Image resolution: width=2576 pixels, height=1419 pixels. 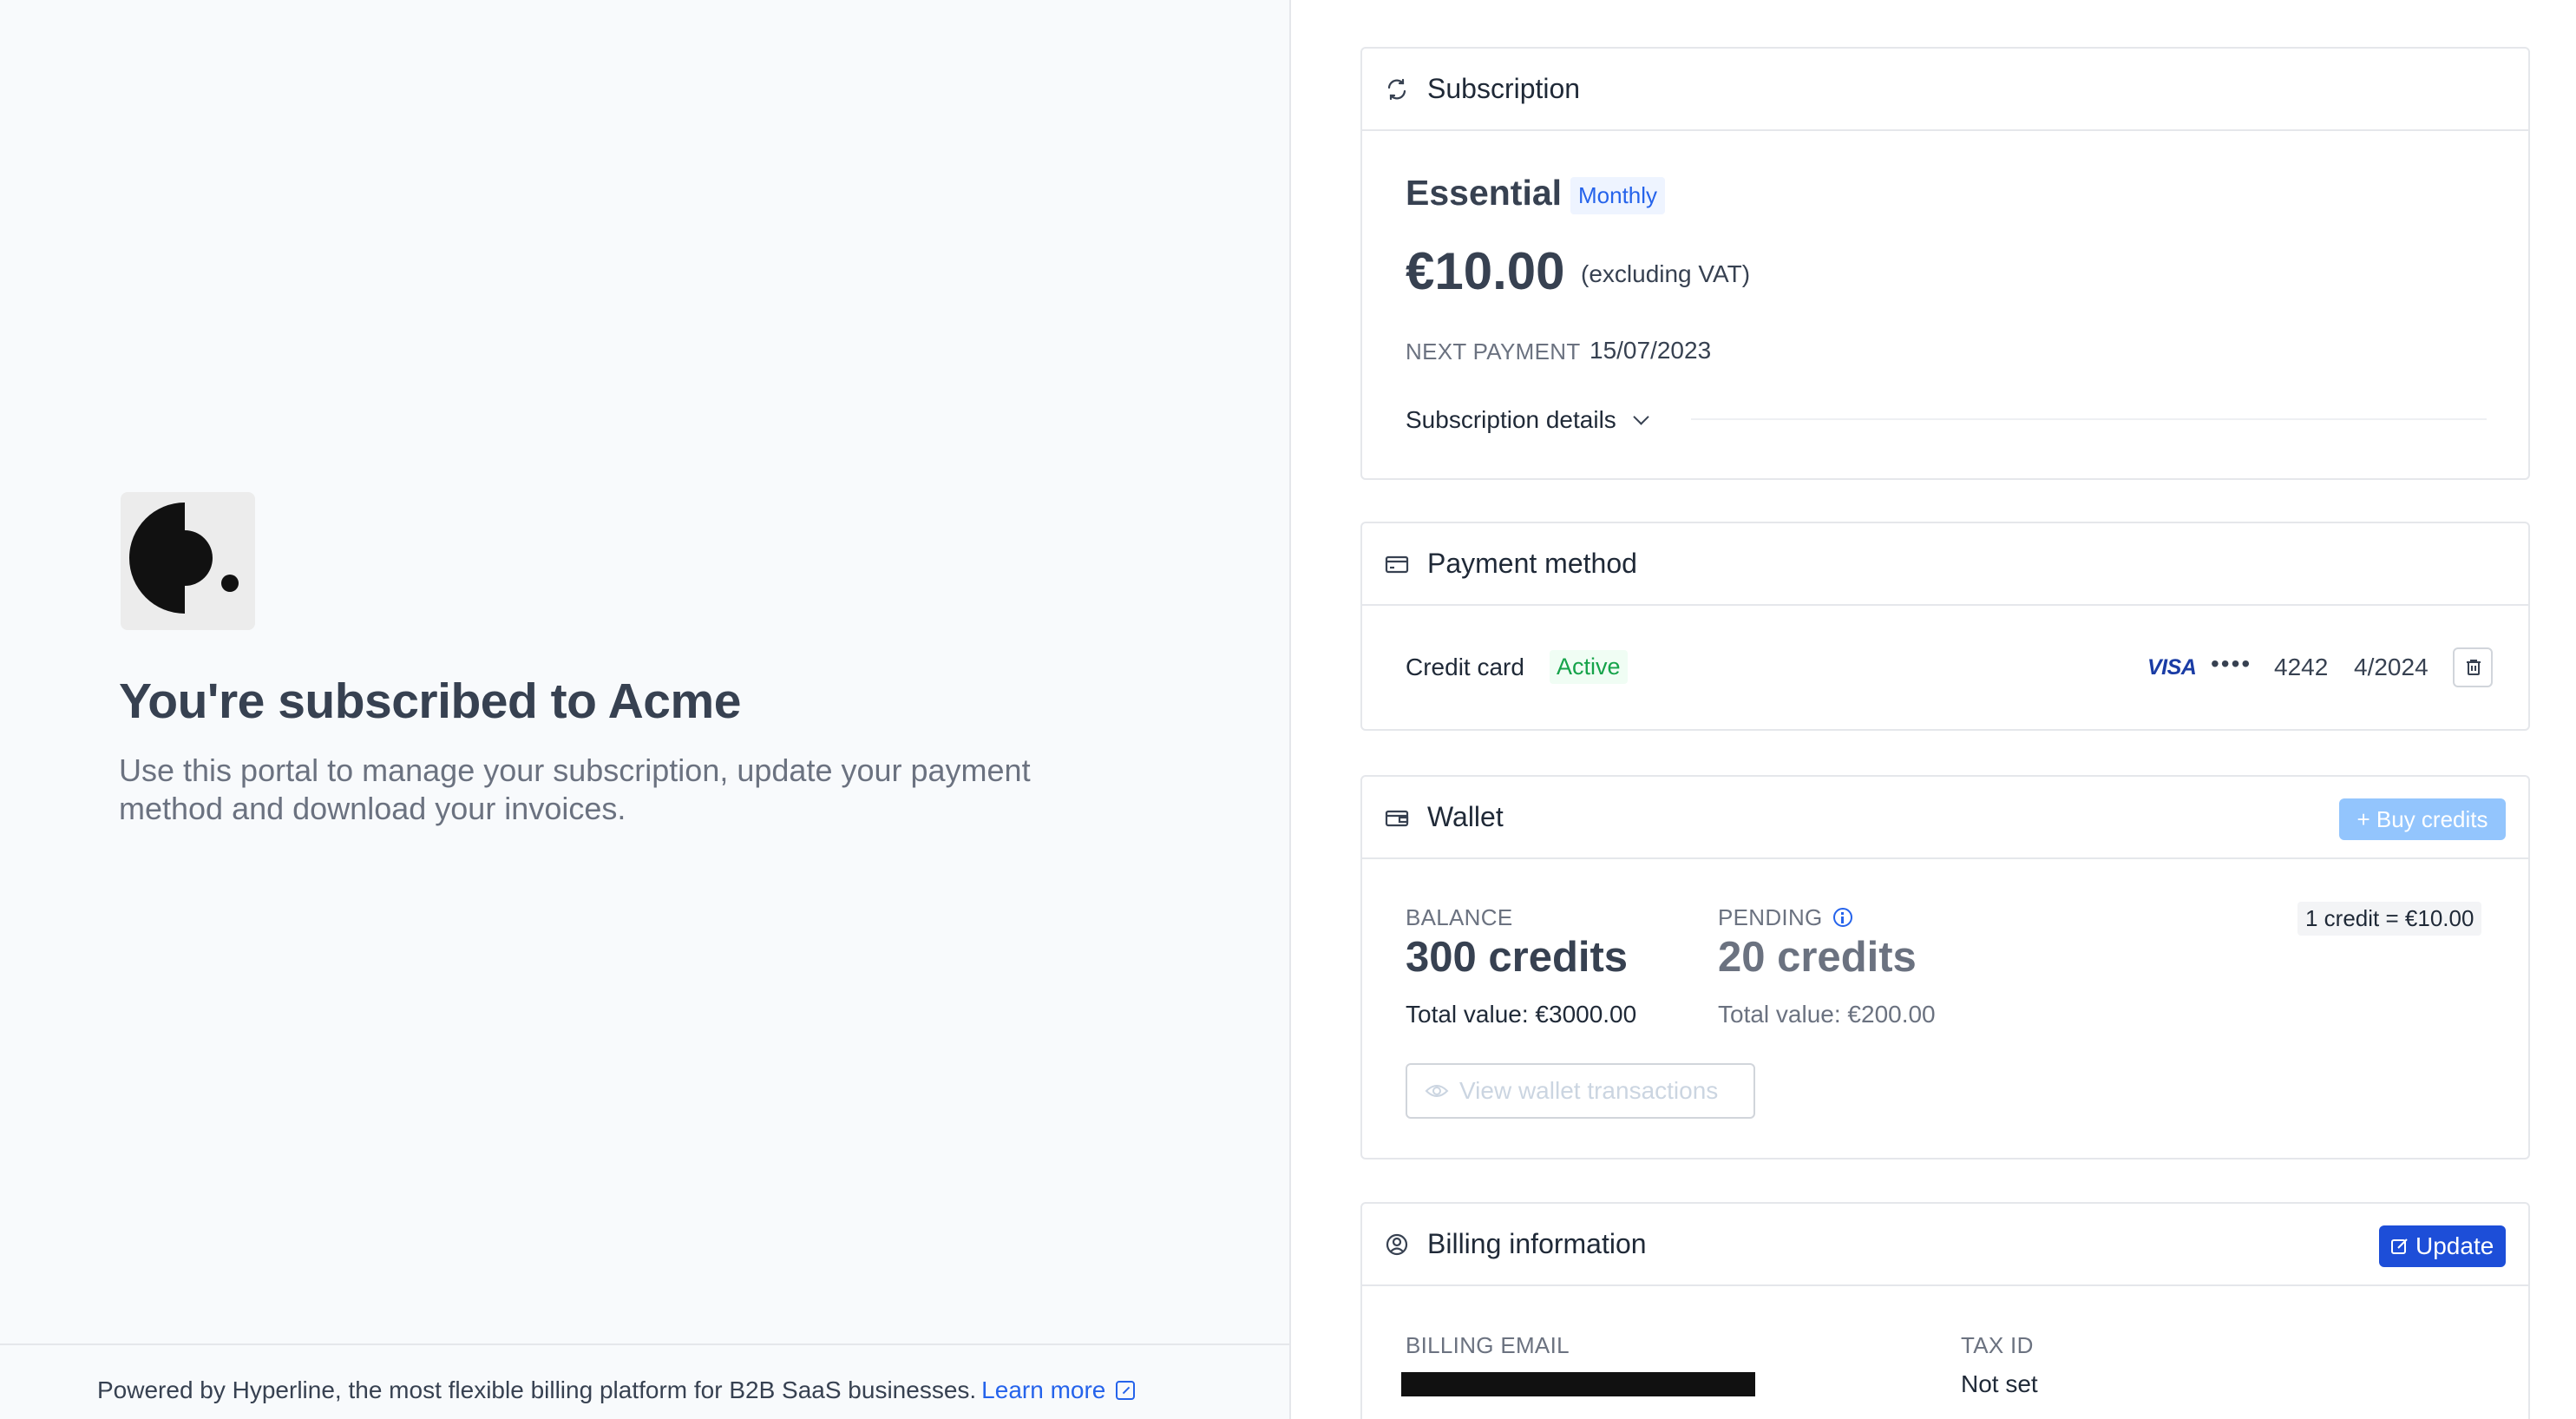 I want to click on billing-information-card-header: Billing information Update, so click(x=1945, y=1245).